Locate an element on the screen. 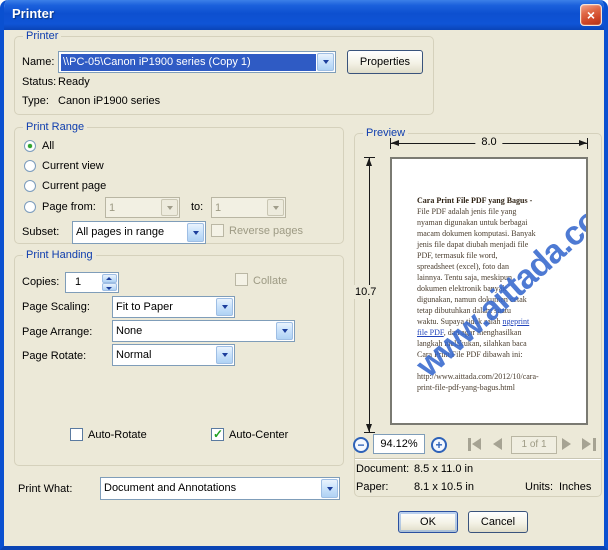 This screenshot has width=608, height=550. ok-button-label: OK is located at coordinates (428, 522).